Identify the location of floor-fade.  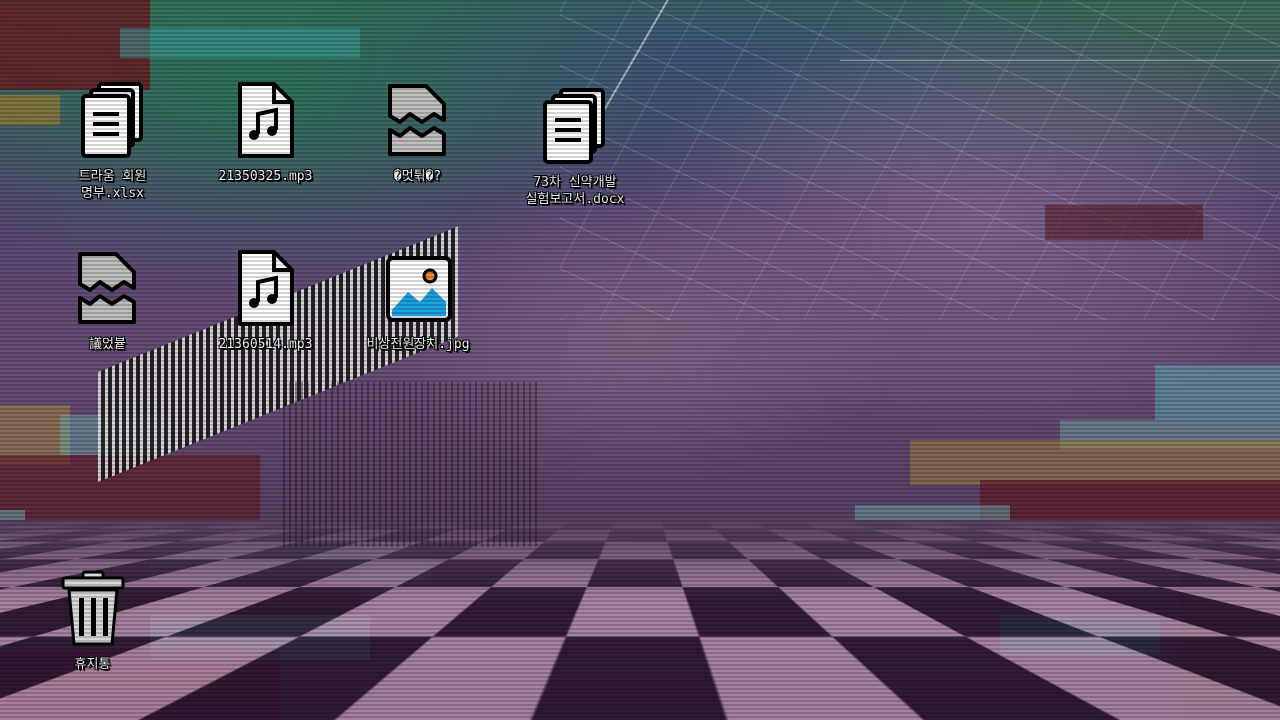
(640, 560).